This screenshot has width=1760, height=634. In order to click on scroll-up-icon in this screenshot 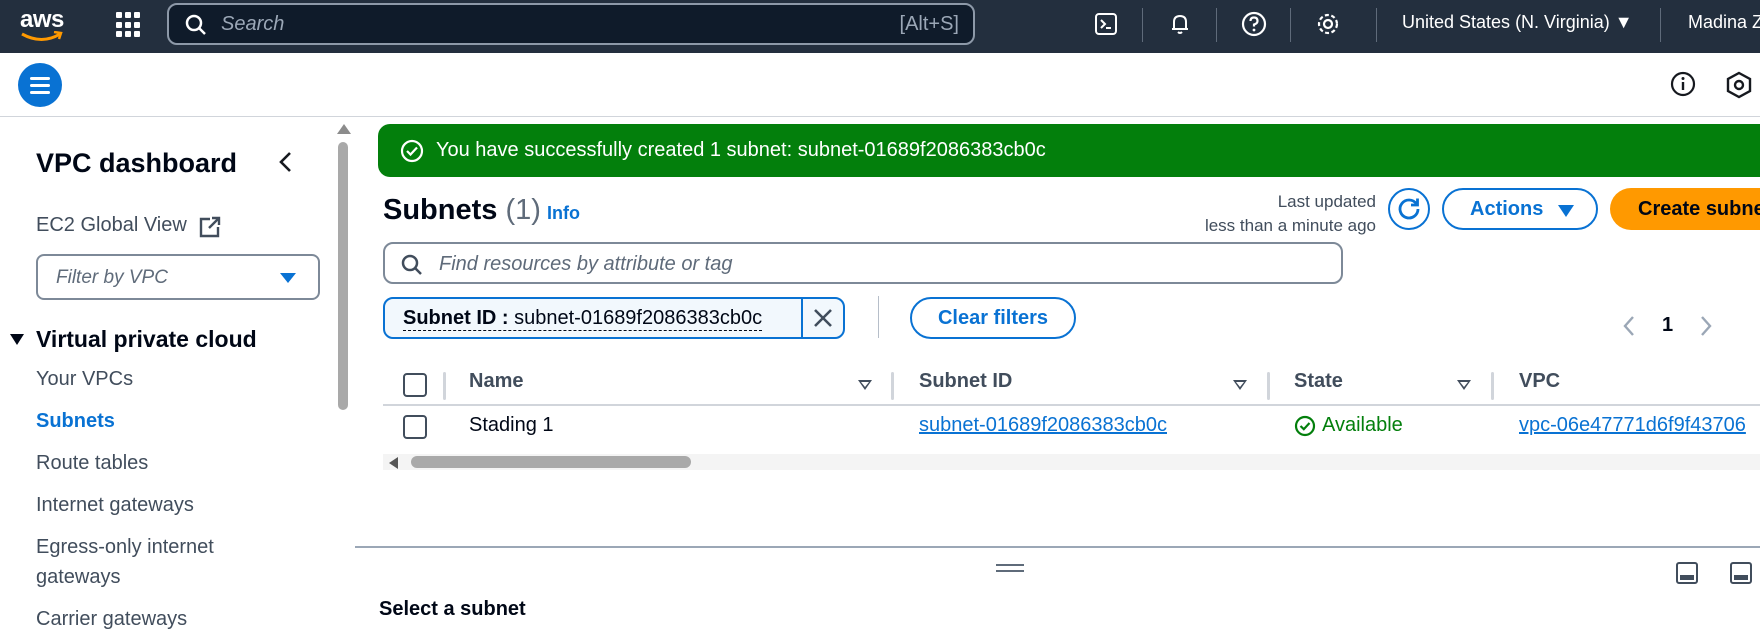, I will do `click(344, 129)`.